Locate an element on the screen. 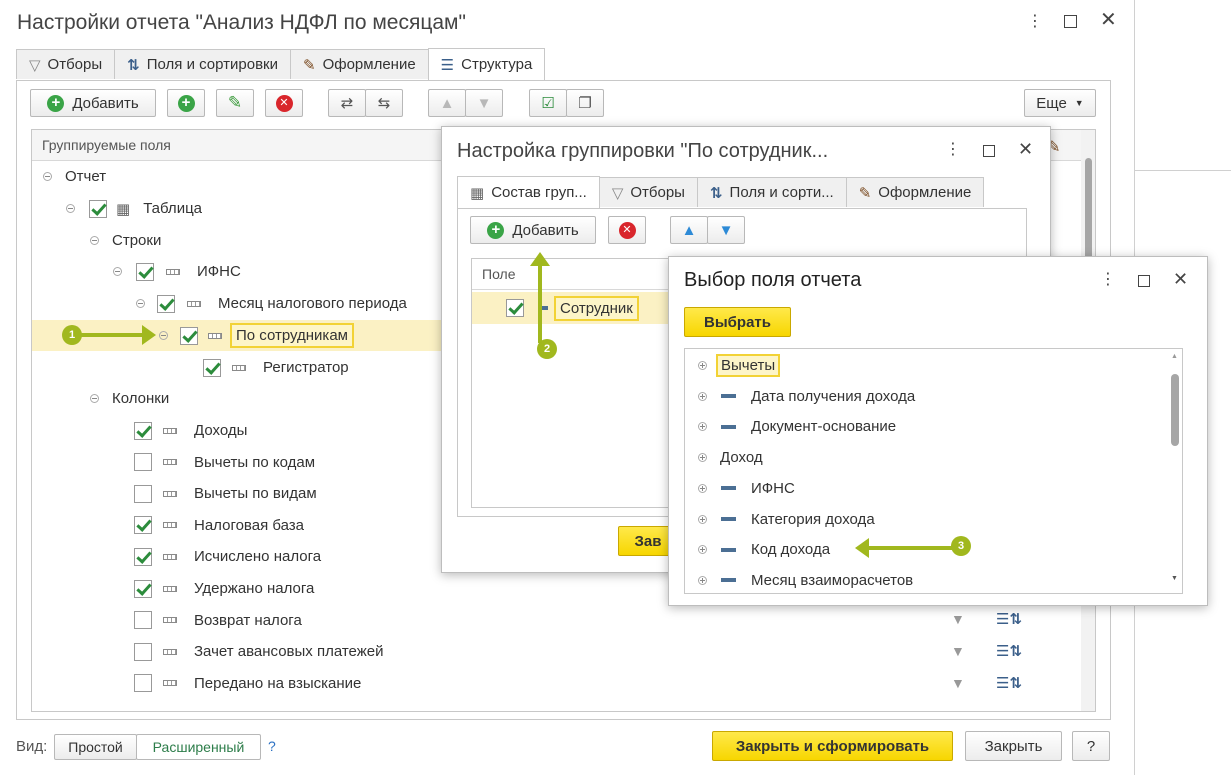  tree-row-registrar: Регистратор is located at coordinates (323, 367).